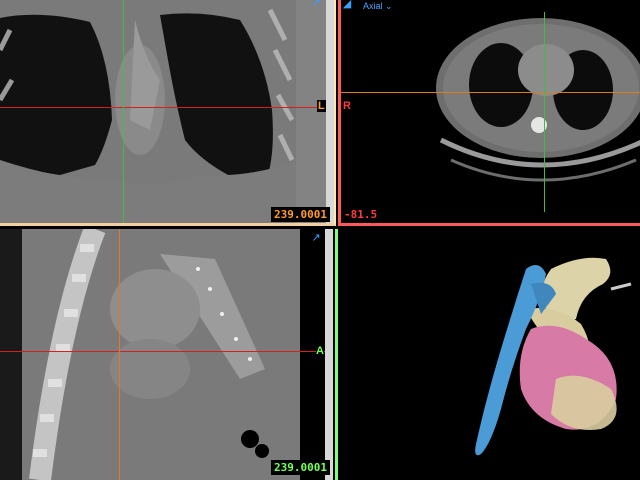  I want to click on axial-view-dropdown: Axial ⌄, so click(378, 6).